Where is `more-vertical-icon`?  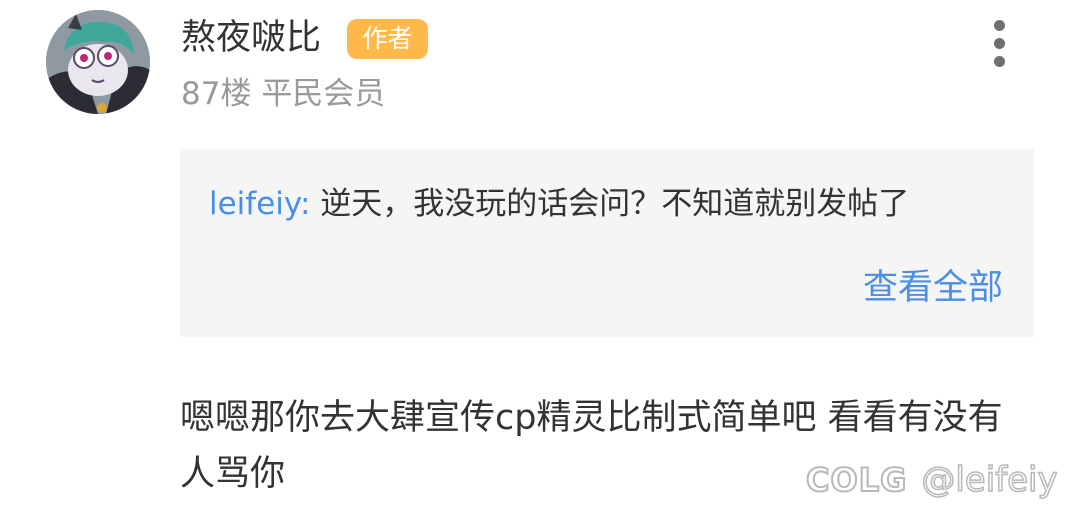 more-vertical-icon is located at coordinates (1000, 44).